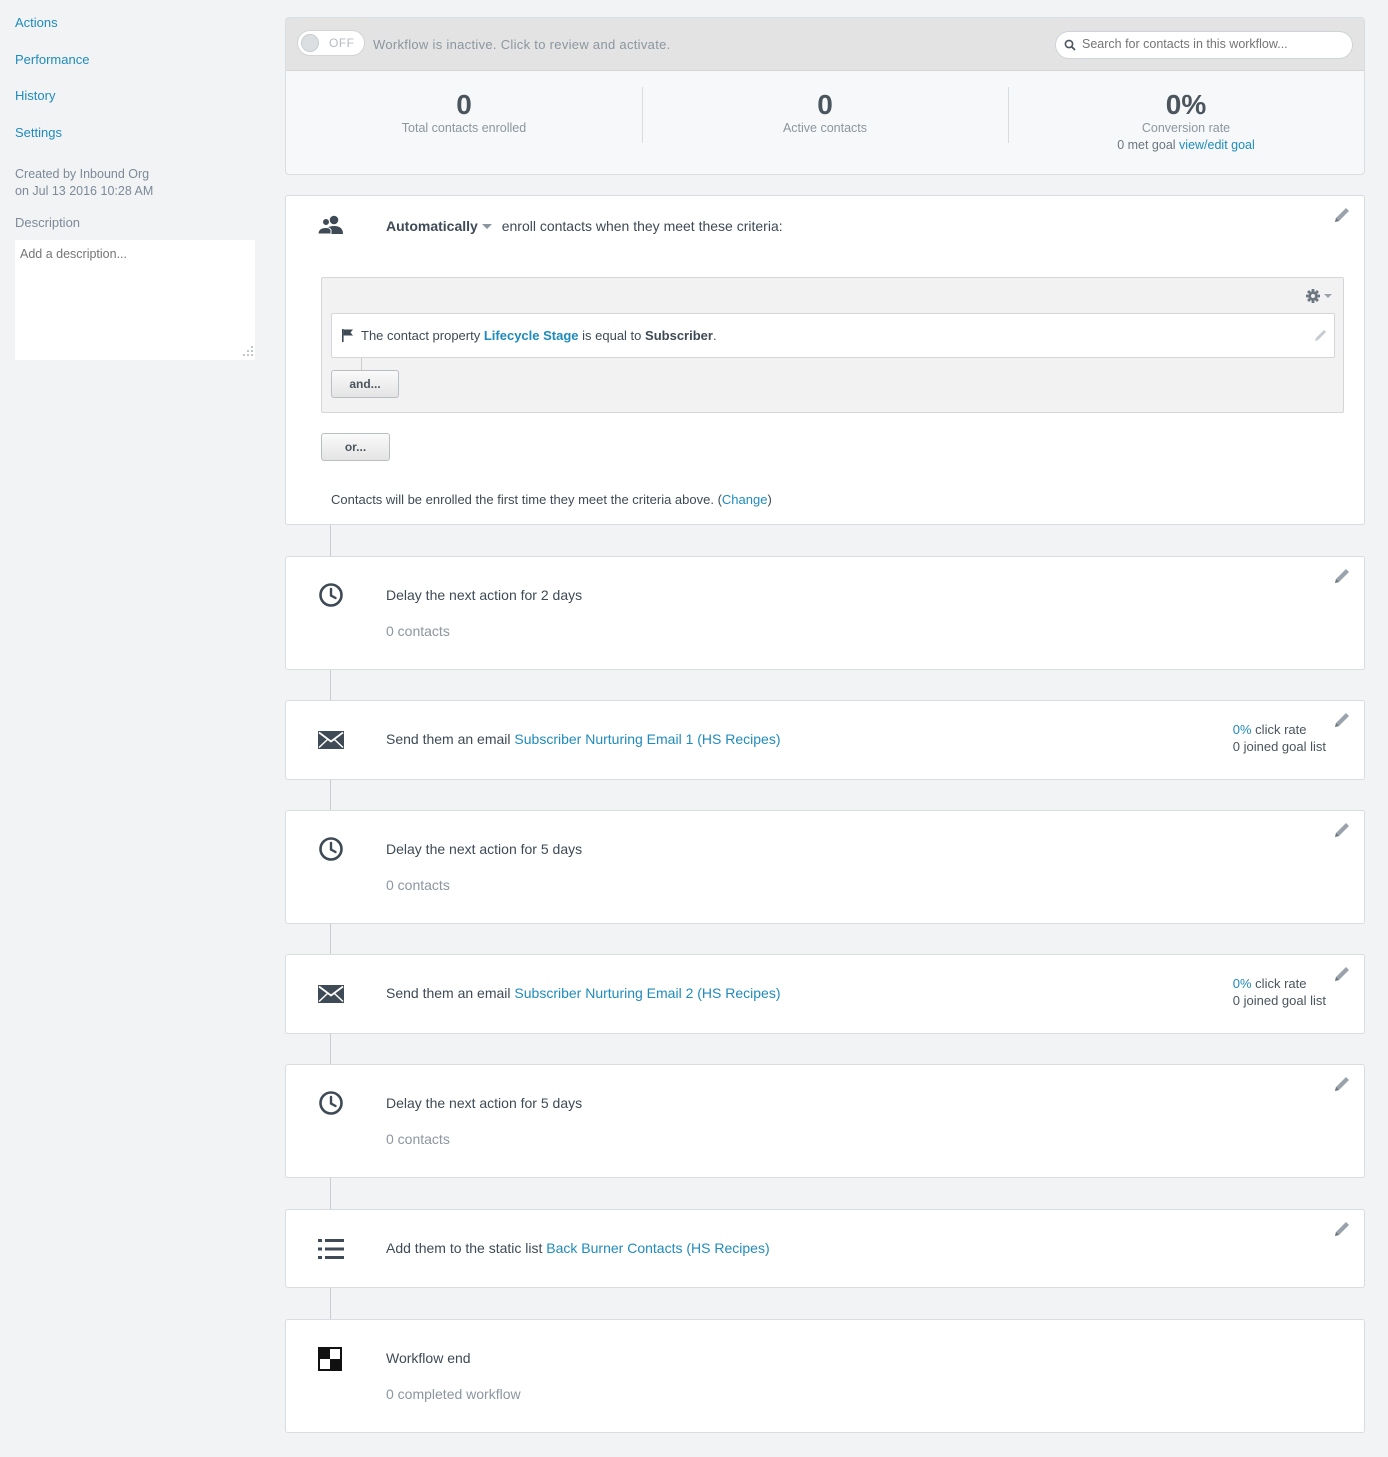 The height and width of the screenshot is (1457, 1388). I want to click on chevron-down-icon, so click(486, 226).